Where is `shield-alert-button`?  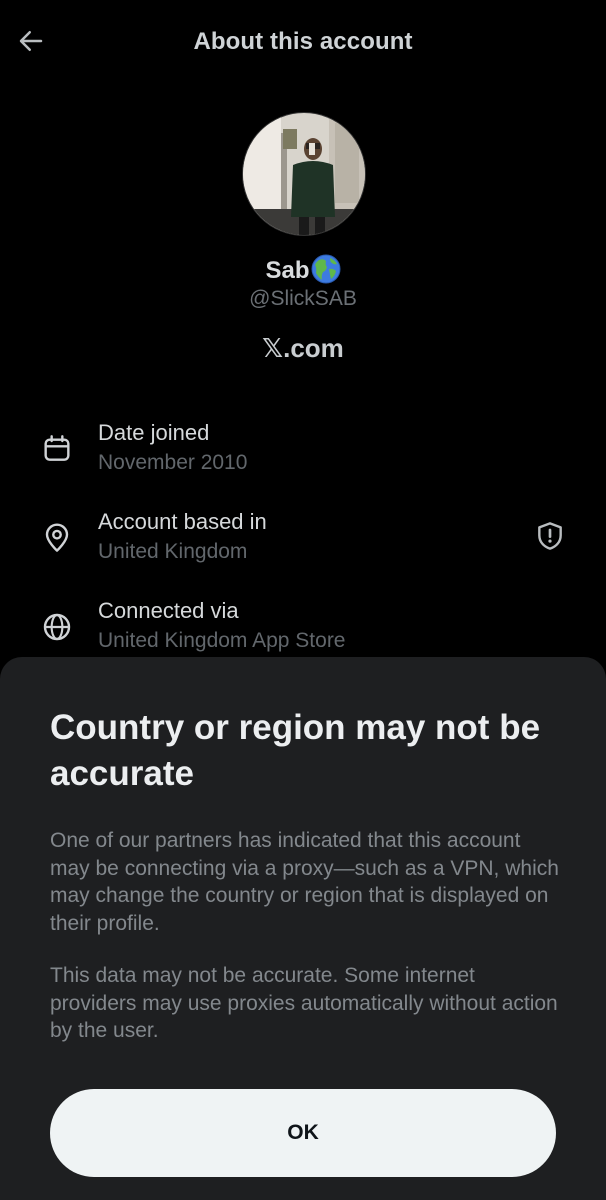 shield-alert-button is located at coordinates (550, 538).